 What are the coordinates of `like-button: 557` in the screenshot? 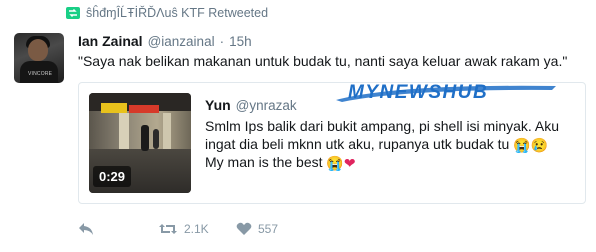 It's located at (276, 229).